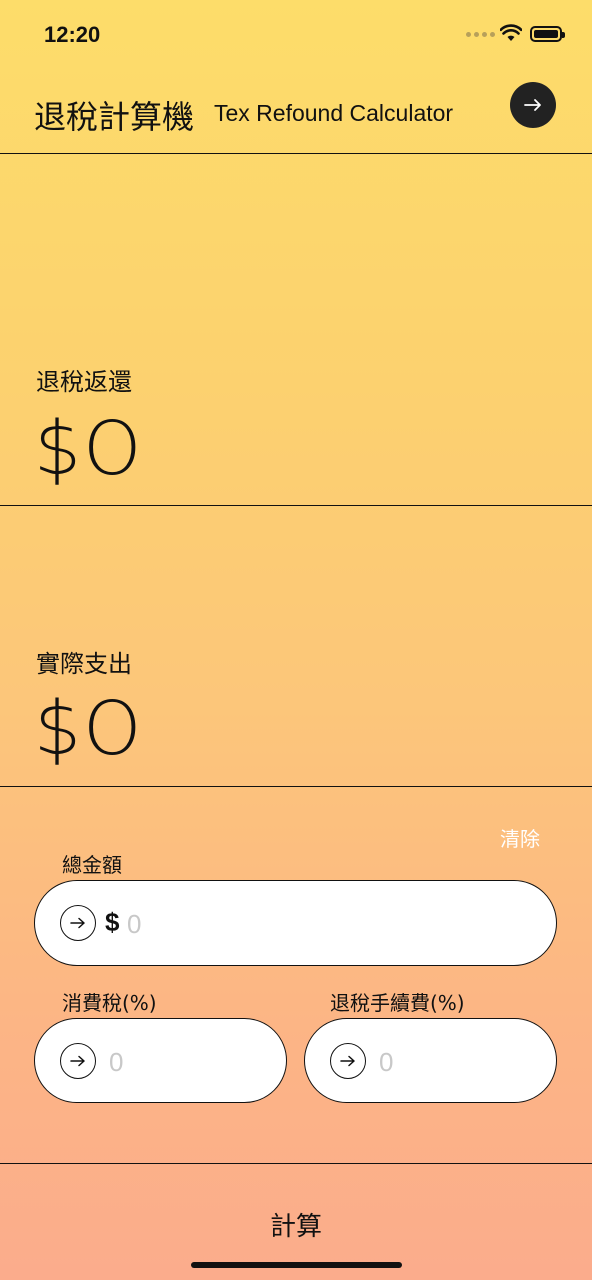  I want to click on page-title: 退稅計算機, so click(114, 117).